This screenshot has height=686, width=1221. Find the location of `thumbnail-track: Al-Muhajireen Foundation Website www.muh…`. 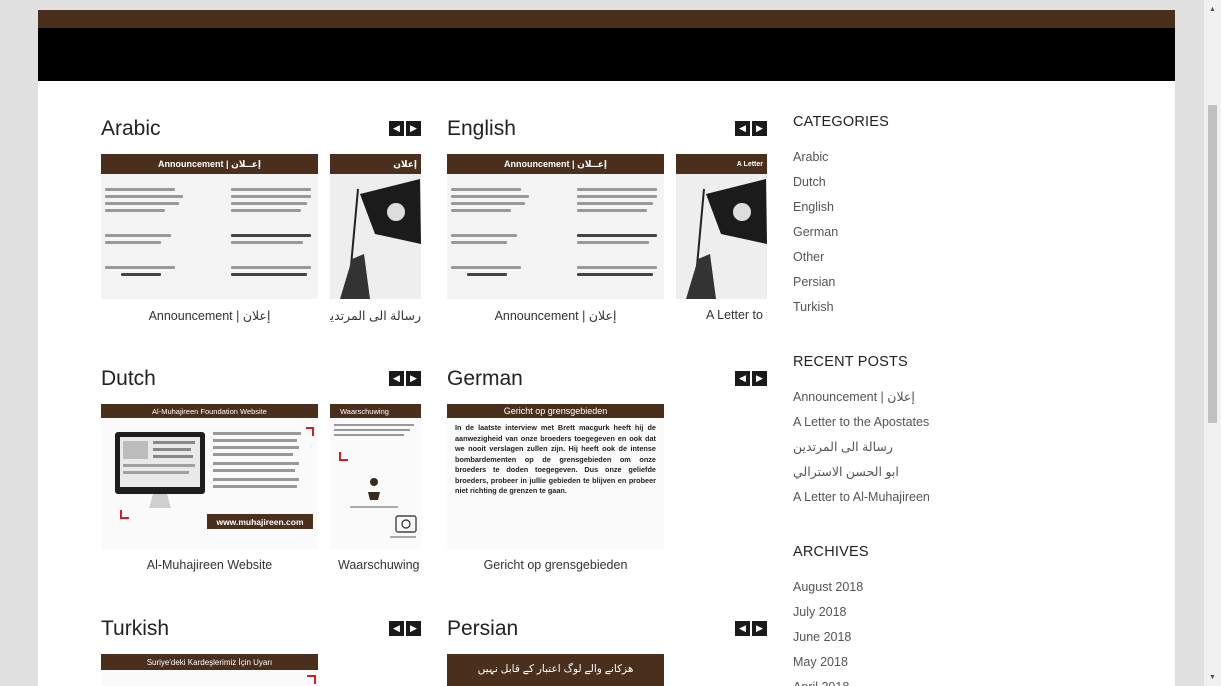

thumbnail-track: Al-Muhajireen Foundation Website www.muh… is located at coordinates (261, 494).